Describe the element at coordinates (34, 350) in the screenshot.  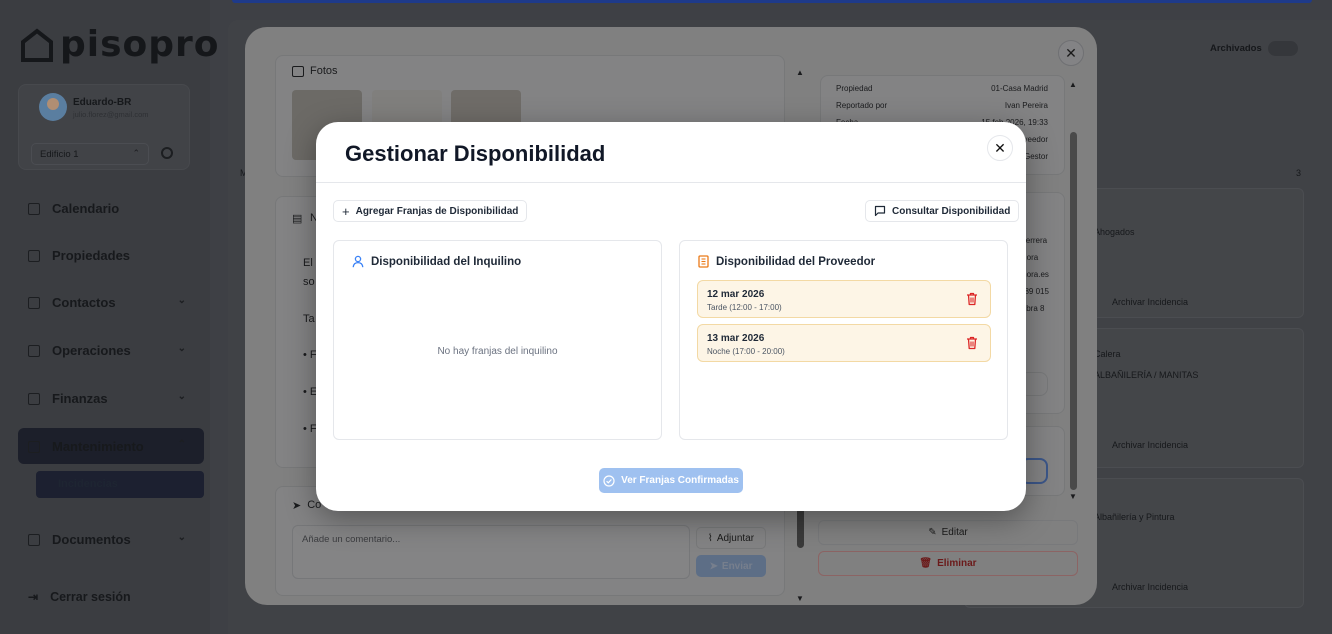
I see `trend-icon` at that location.